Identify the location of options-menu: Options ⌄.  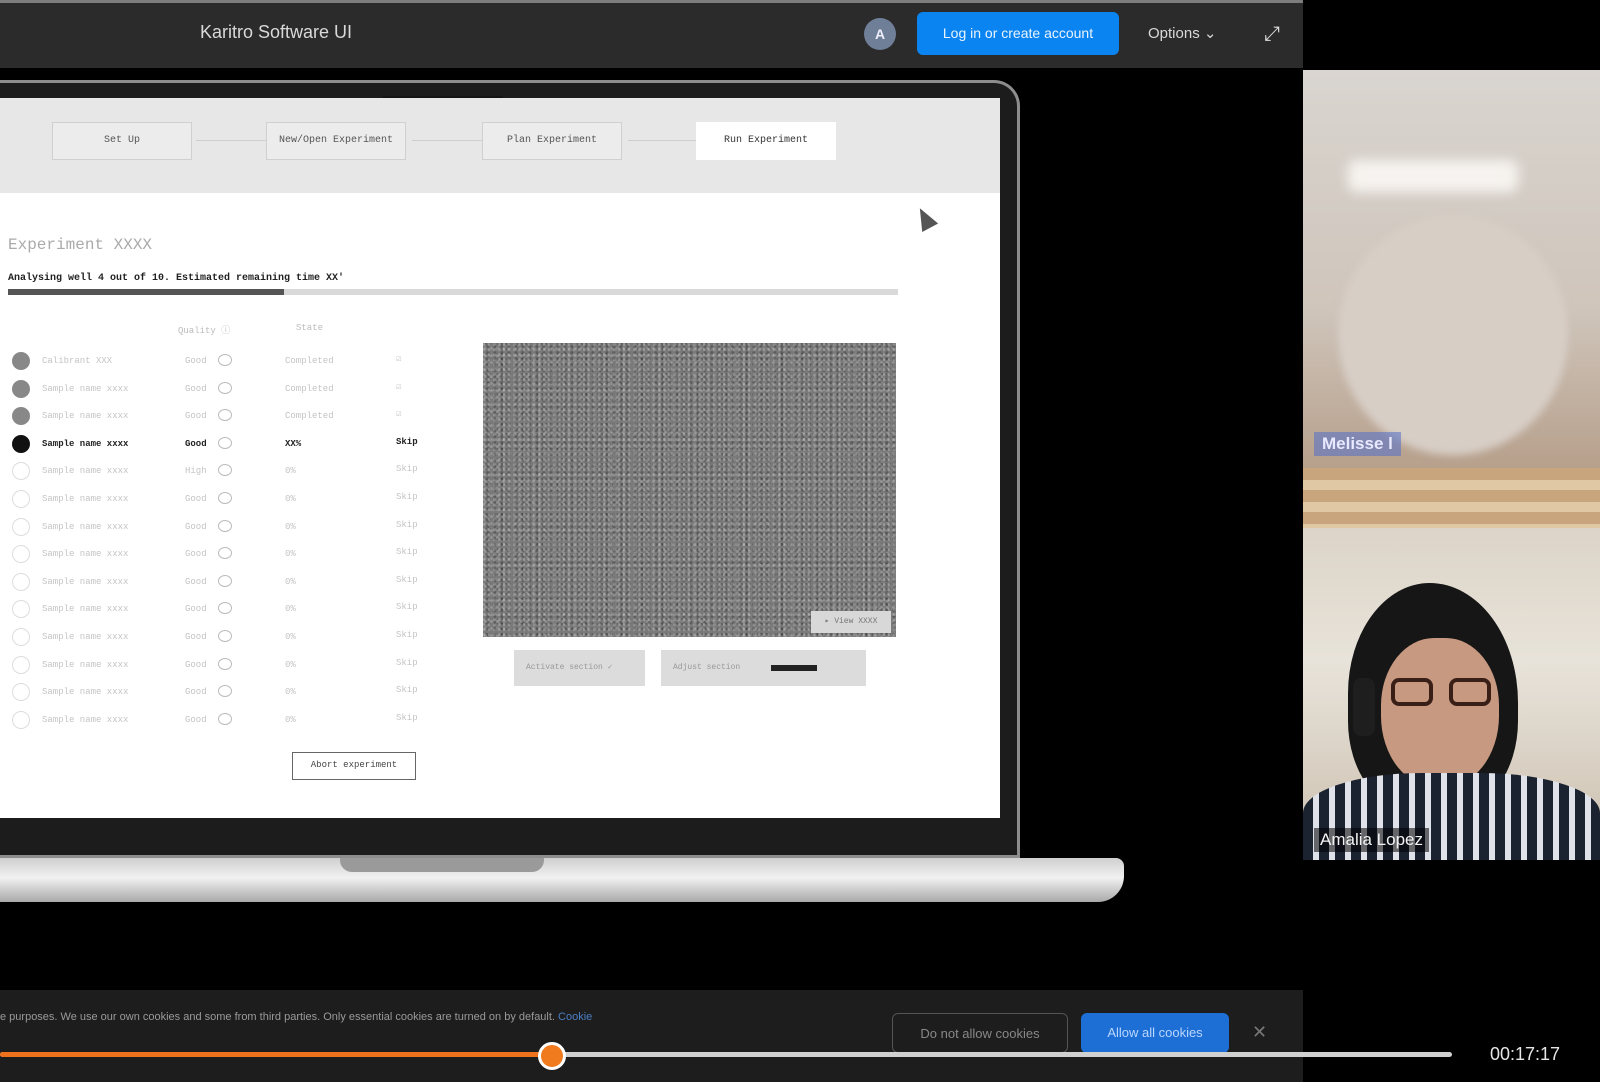
(1182, 33).